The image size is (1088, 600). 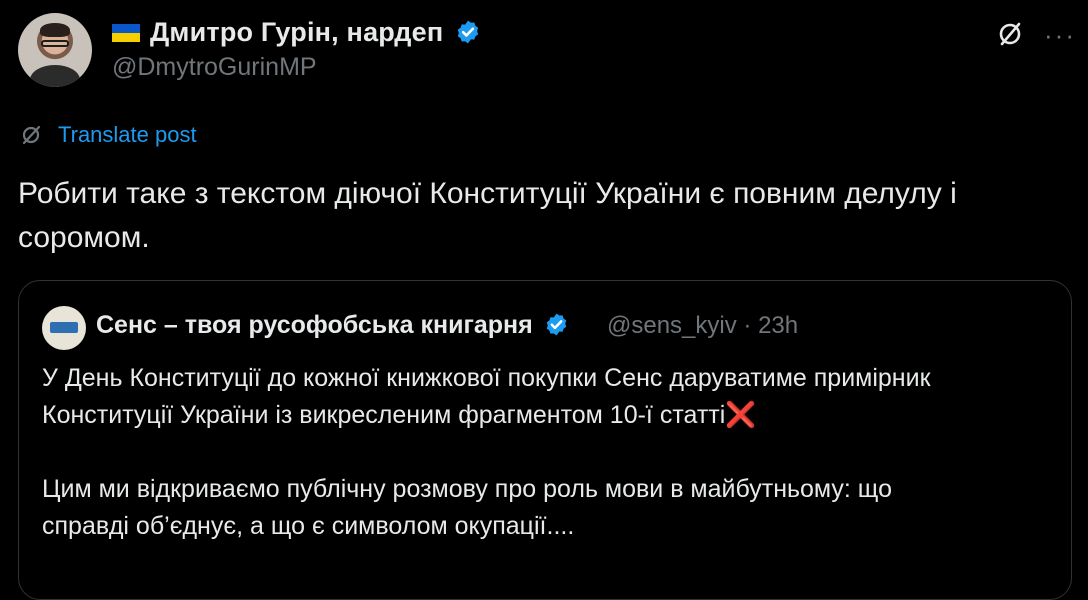 What do you see at coordinates (55, 76) in the screenshot?
I see `avatar-shirt` at bounding box center [55, 76].